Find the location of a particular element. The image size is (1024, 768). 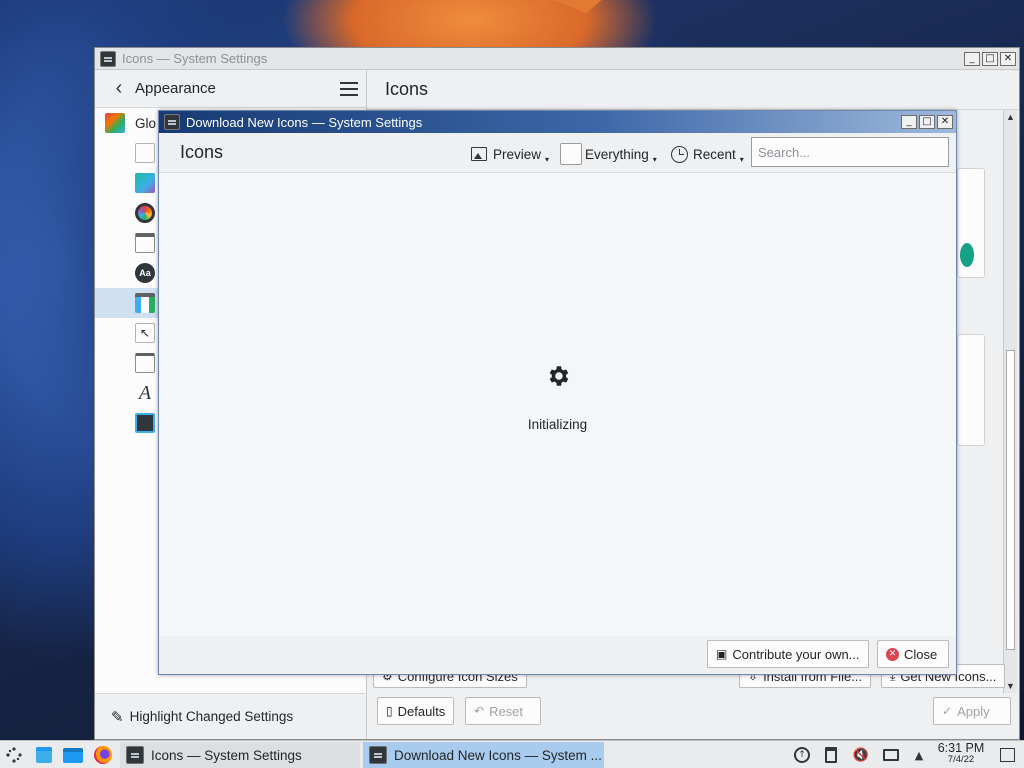

icons-grid-icon is located at coordinates (145, 303).